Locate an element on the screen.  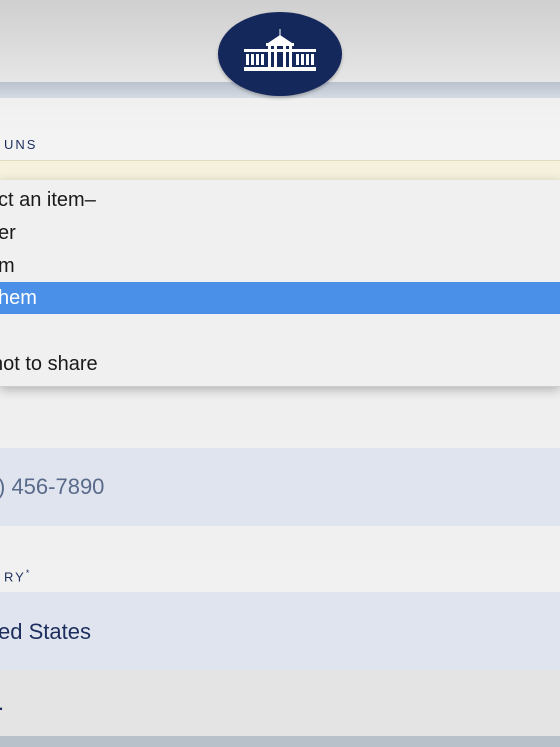
next-field: . is located at coordinates (280, 703).